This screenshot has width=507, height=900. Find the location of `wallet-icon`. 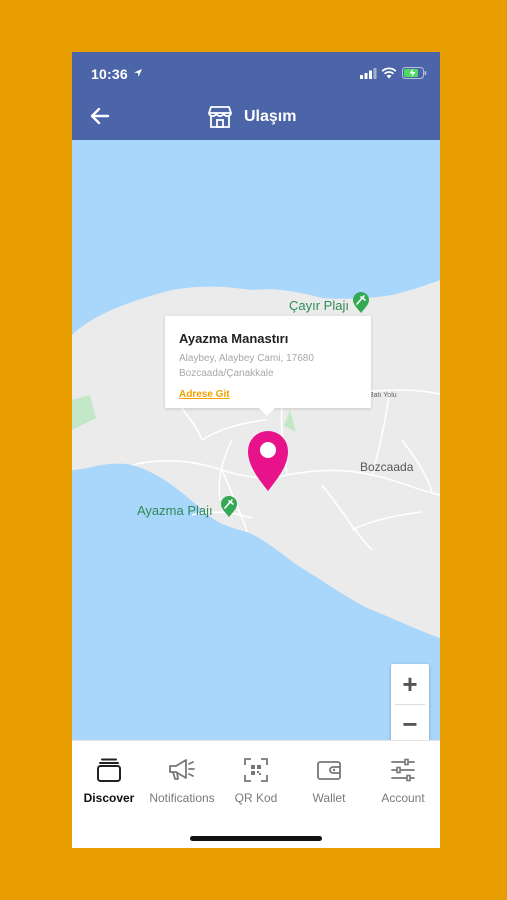

wallet-icon is located at coordinates (329, 770).